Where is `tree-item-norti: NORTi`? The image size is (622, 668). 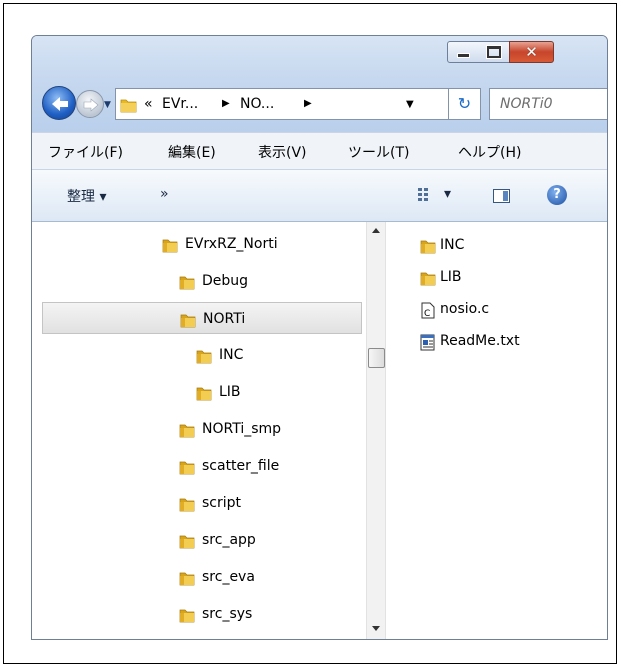 tree-item-norti: NORTi is located at coordinates (202, 318).